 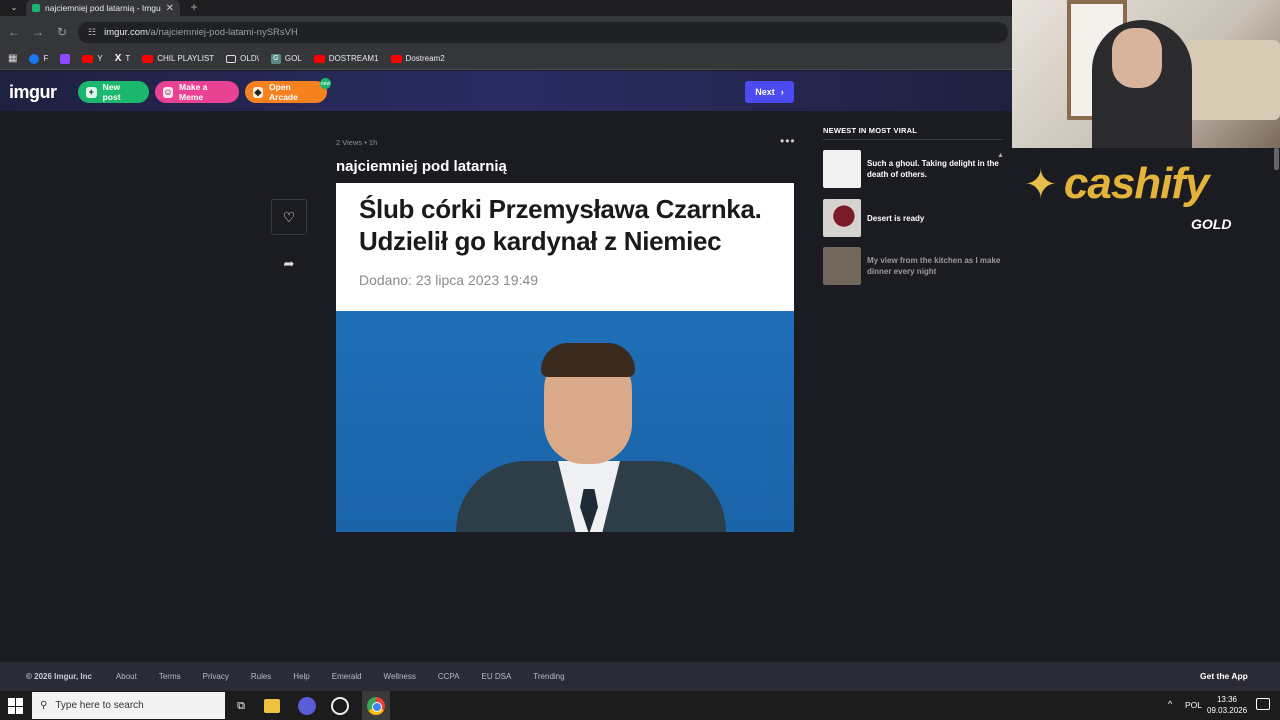 I want to click on favorite-button: ♡, so click(x=289, y=217).